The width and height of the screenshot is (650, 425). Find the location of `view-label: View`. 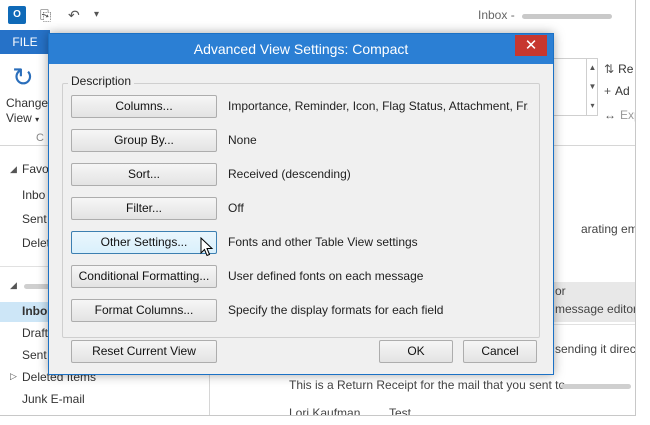

view-label: View is located at coordinates (19, 118).